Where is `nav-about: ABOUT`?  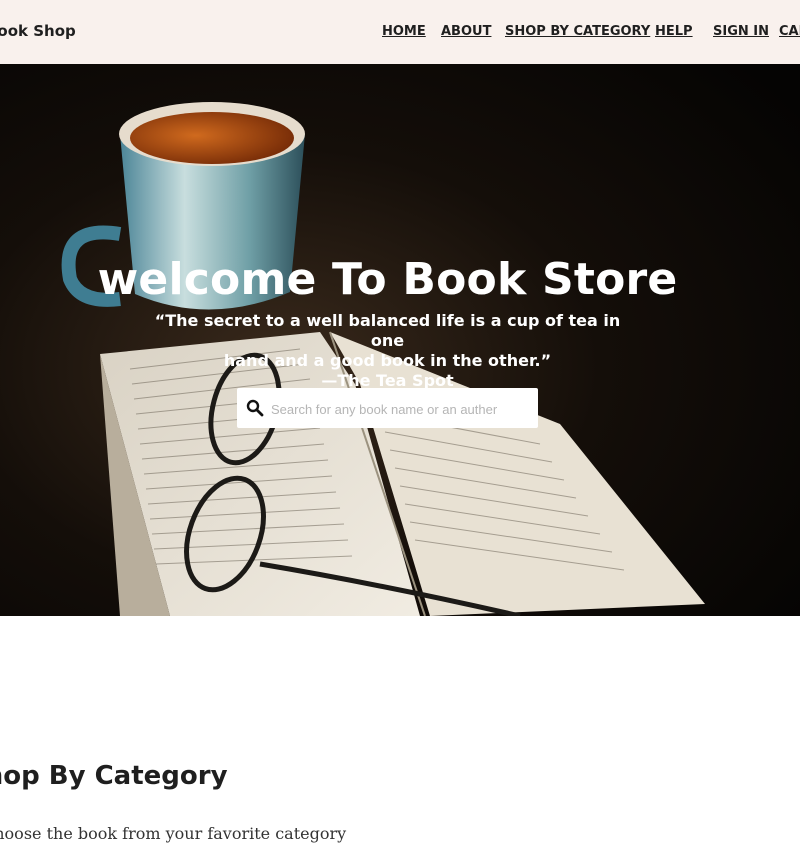 nav-about: ABOUT is located at coordinates (466, 31).